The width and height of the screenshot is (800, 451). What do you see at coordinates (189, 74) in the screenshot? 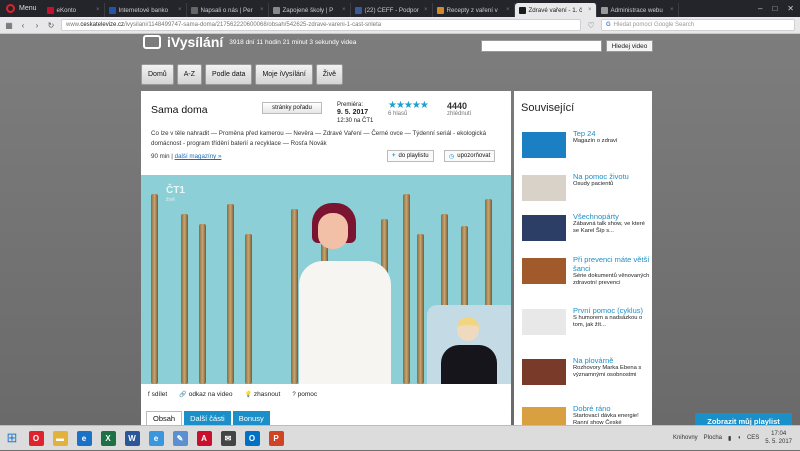
I see `nav-item: A-Z` at bounding box center [189, 74].